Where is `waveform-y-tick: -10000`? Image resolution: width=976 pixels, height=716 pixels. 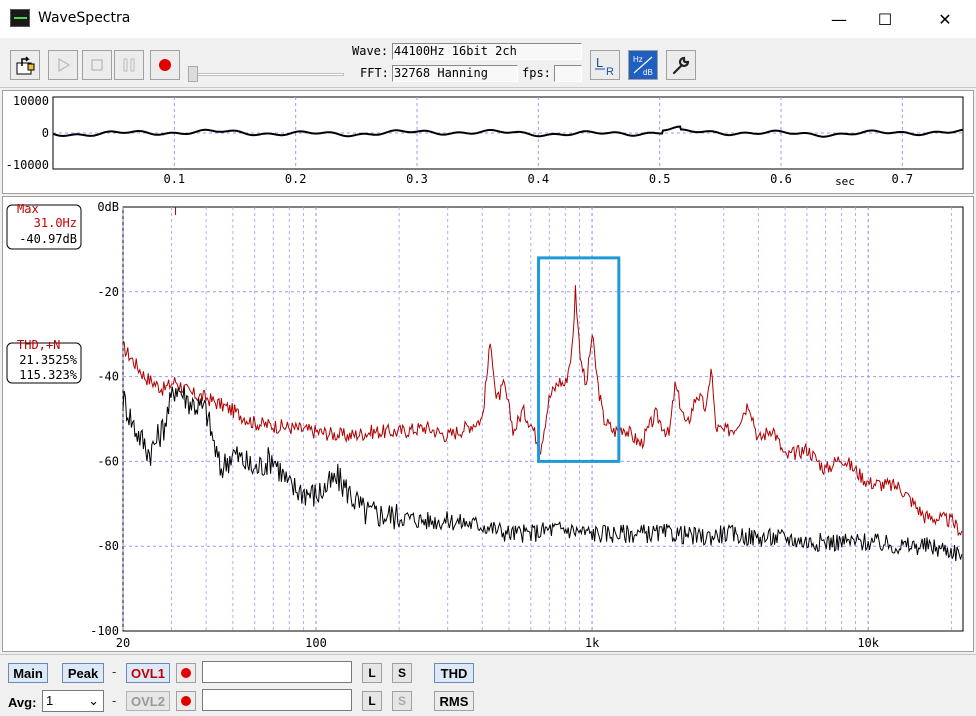 waveform-y-tick: -10000 is located at coordinates (27, 165).